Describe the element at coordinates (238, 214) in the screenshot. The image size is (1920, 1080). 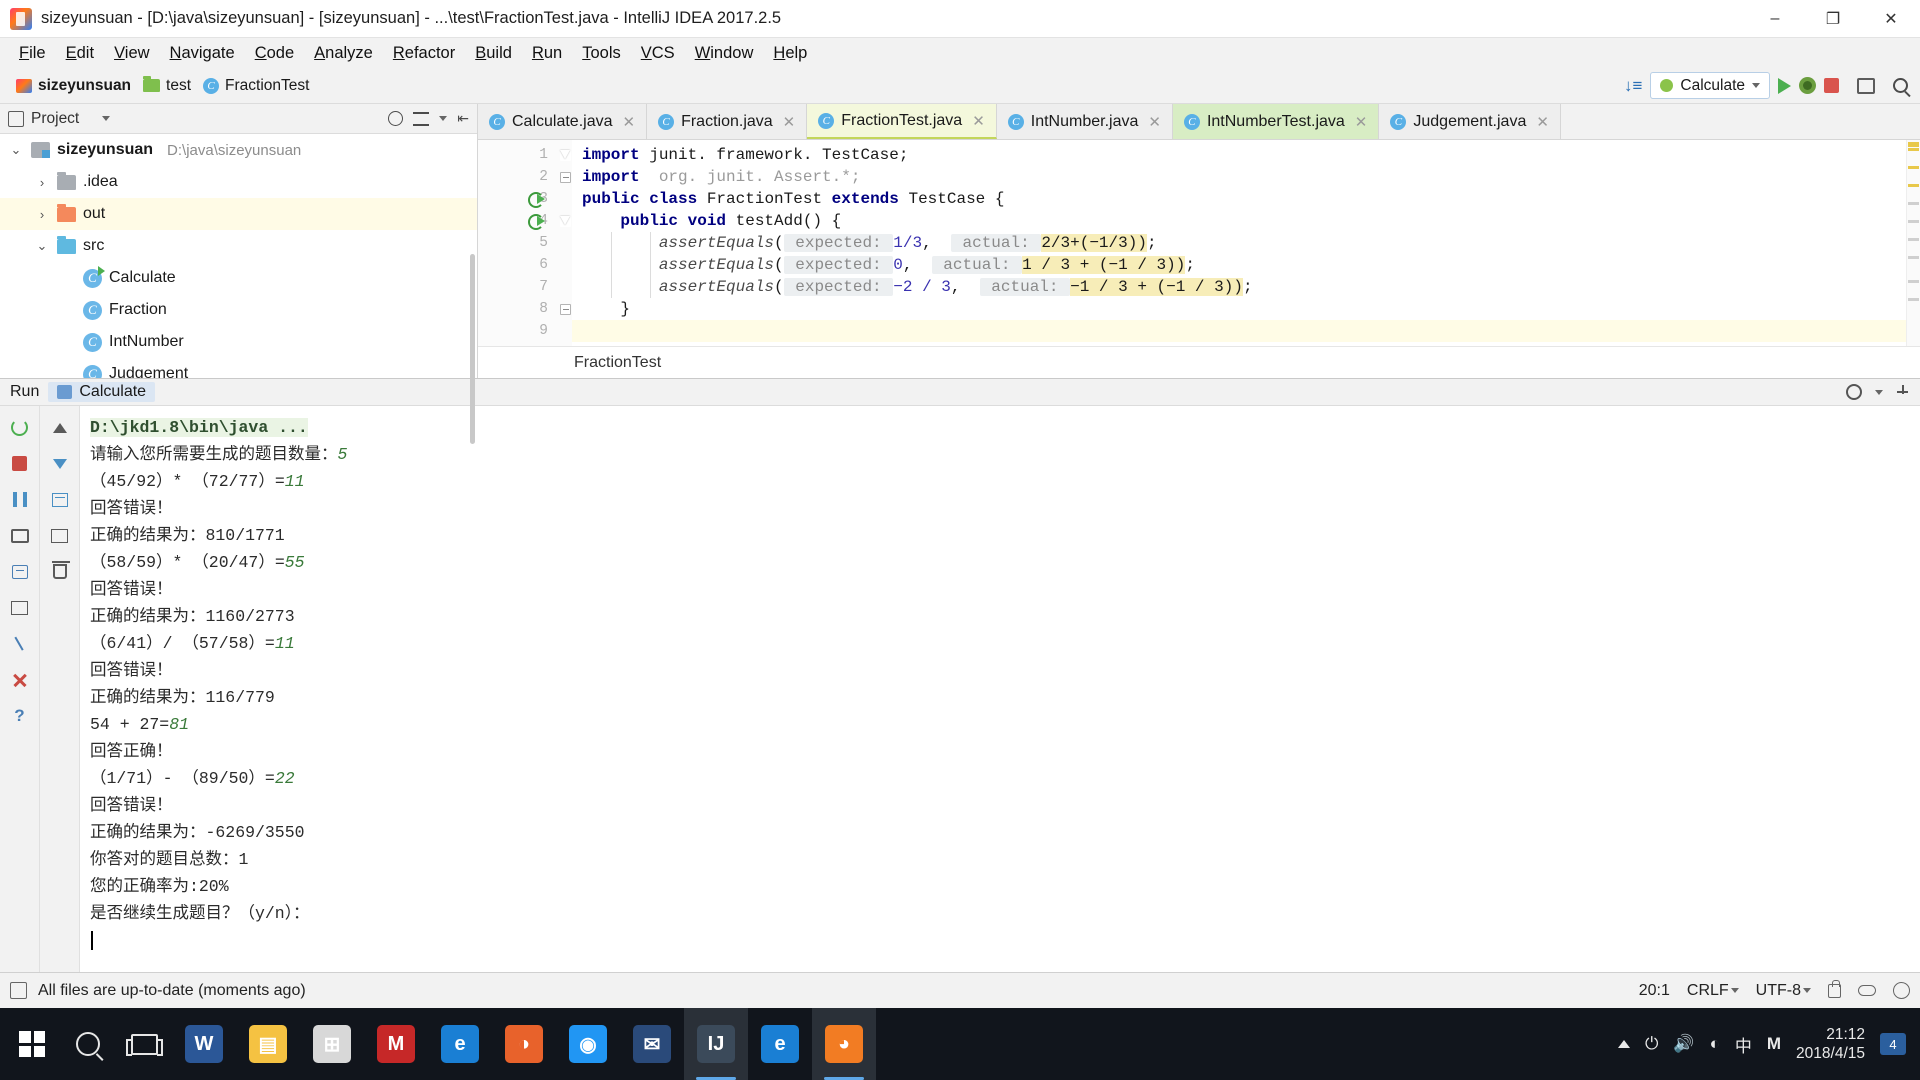
I see `tree-node-out: › out` at that location.